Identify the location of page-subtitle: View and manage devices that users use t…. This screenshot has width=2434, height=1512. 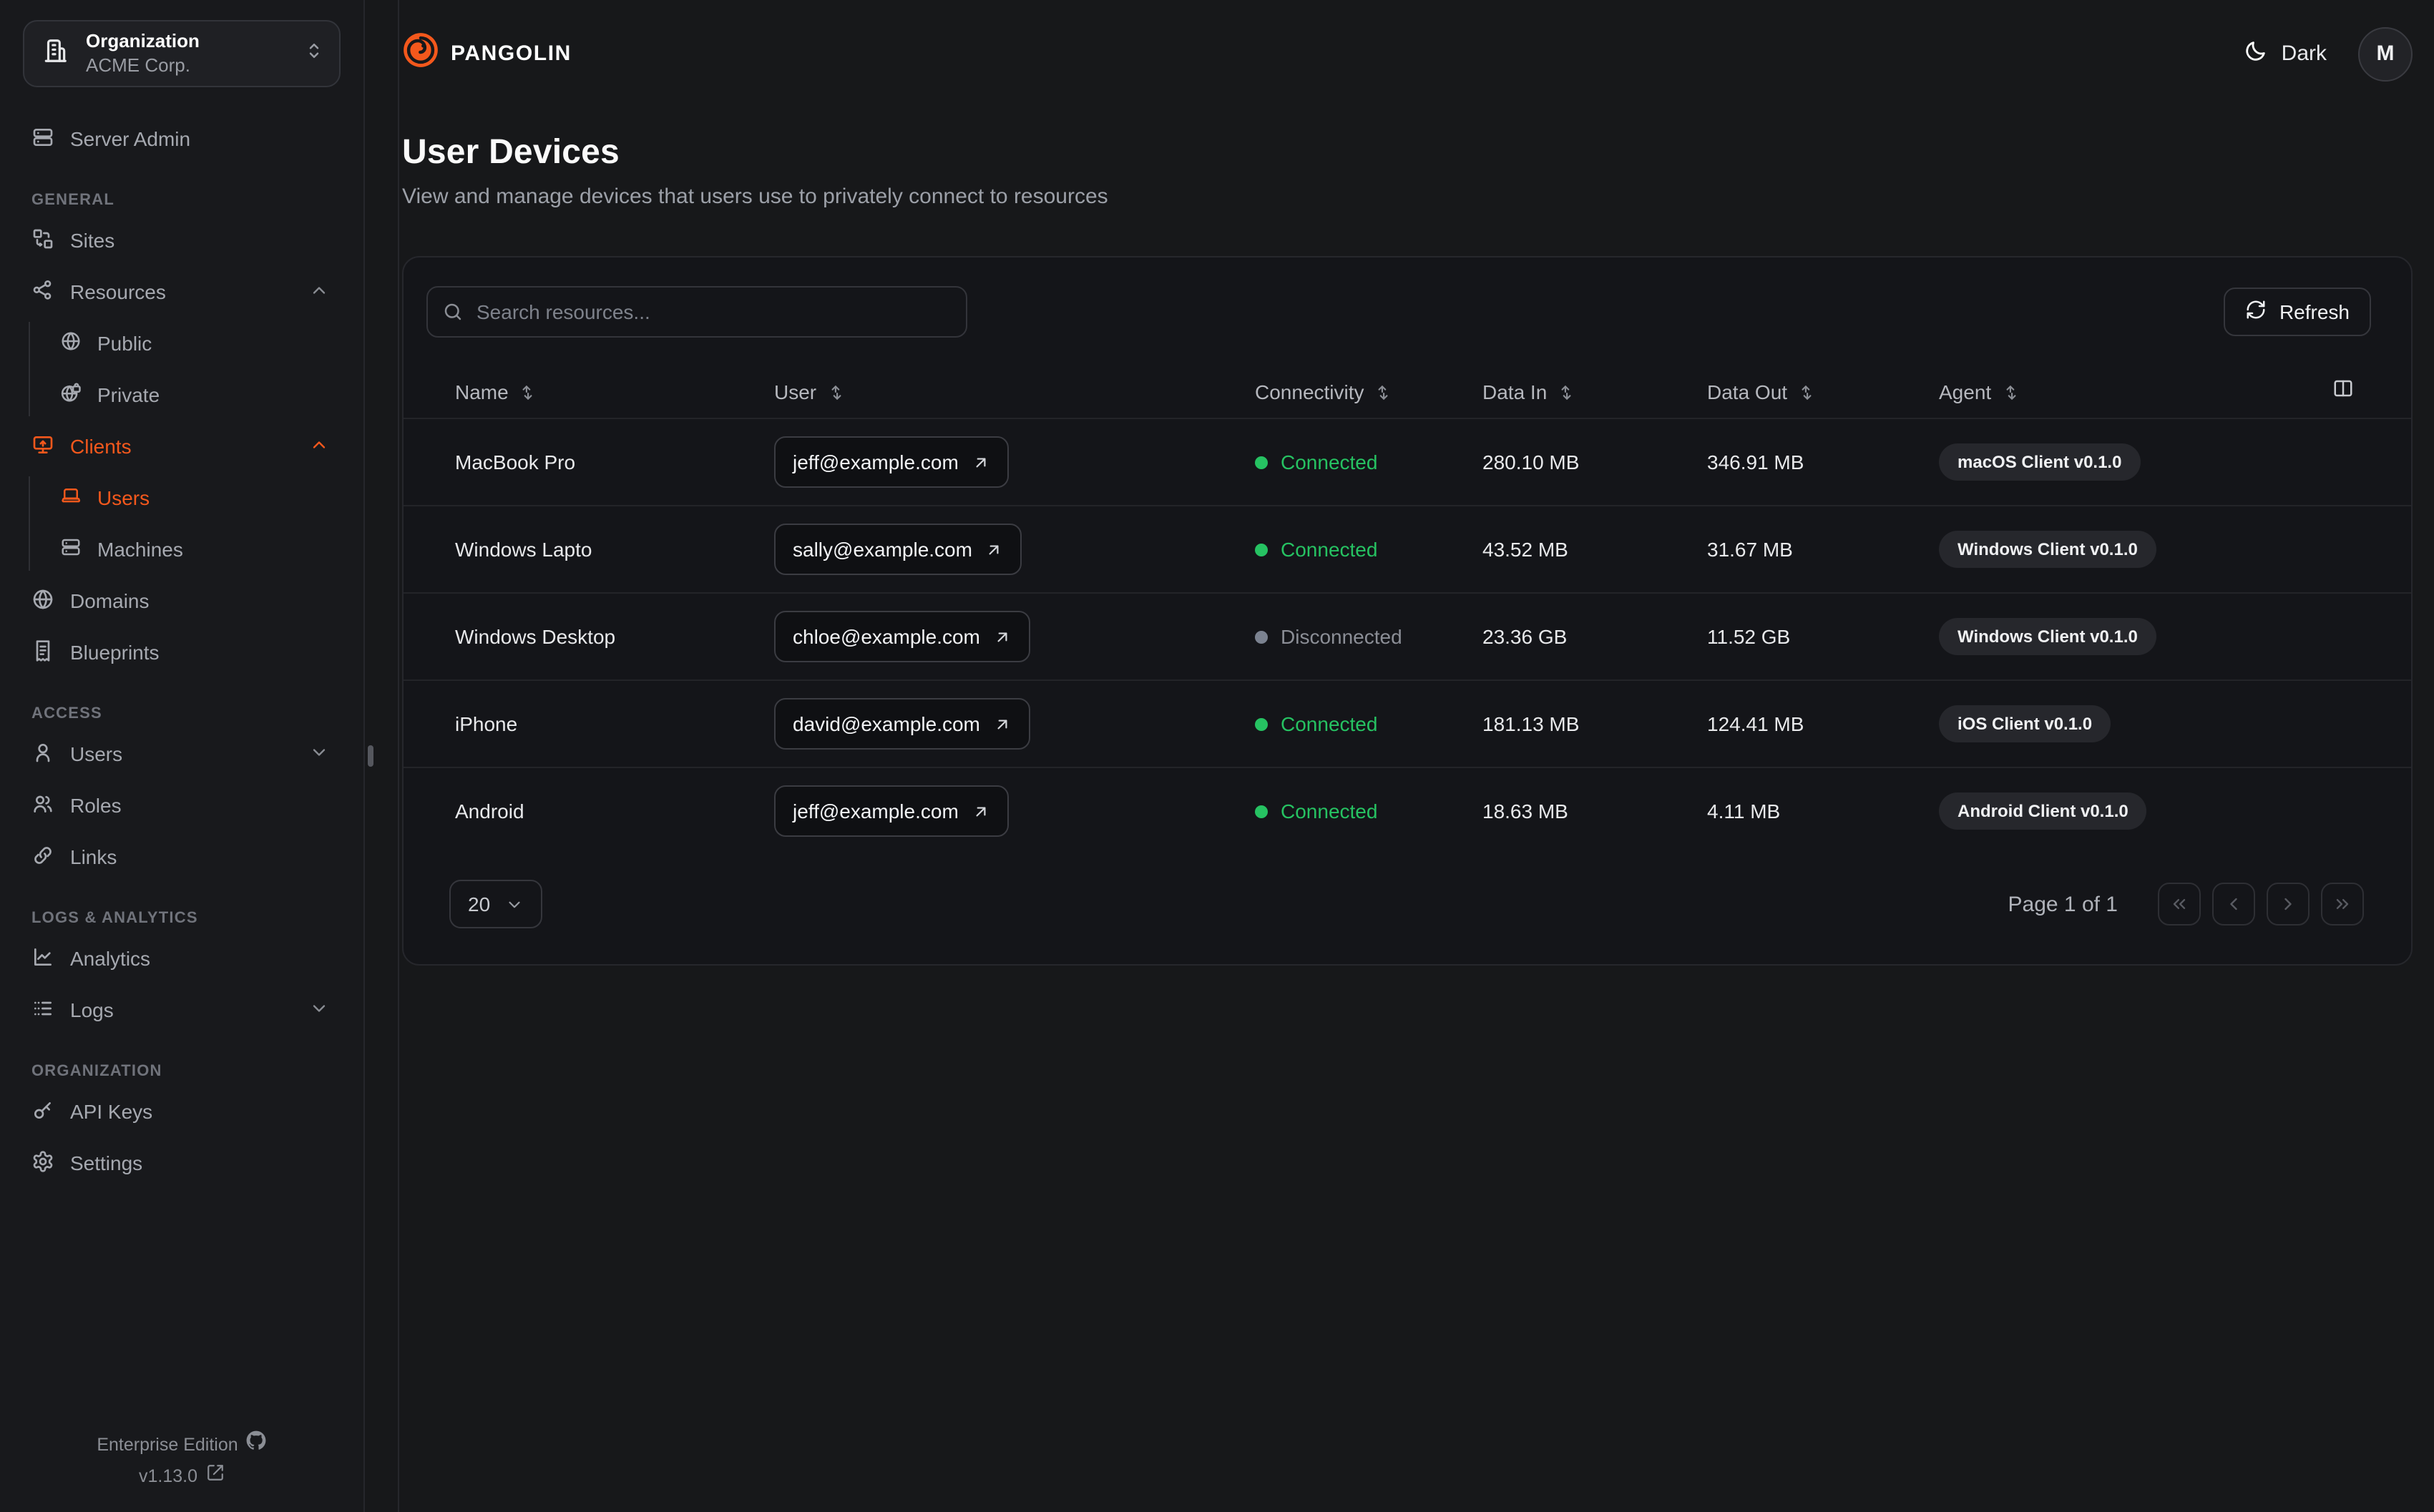
(755, 197).